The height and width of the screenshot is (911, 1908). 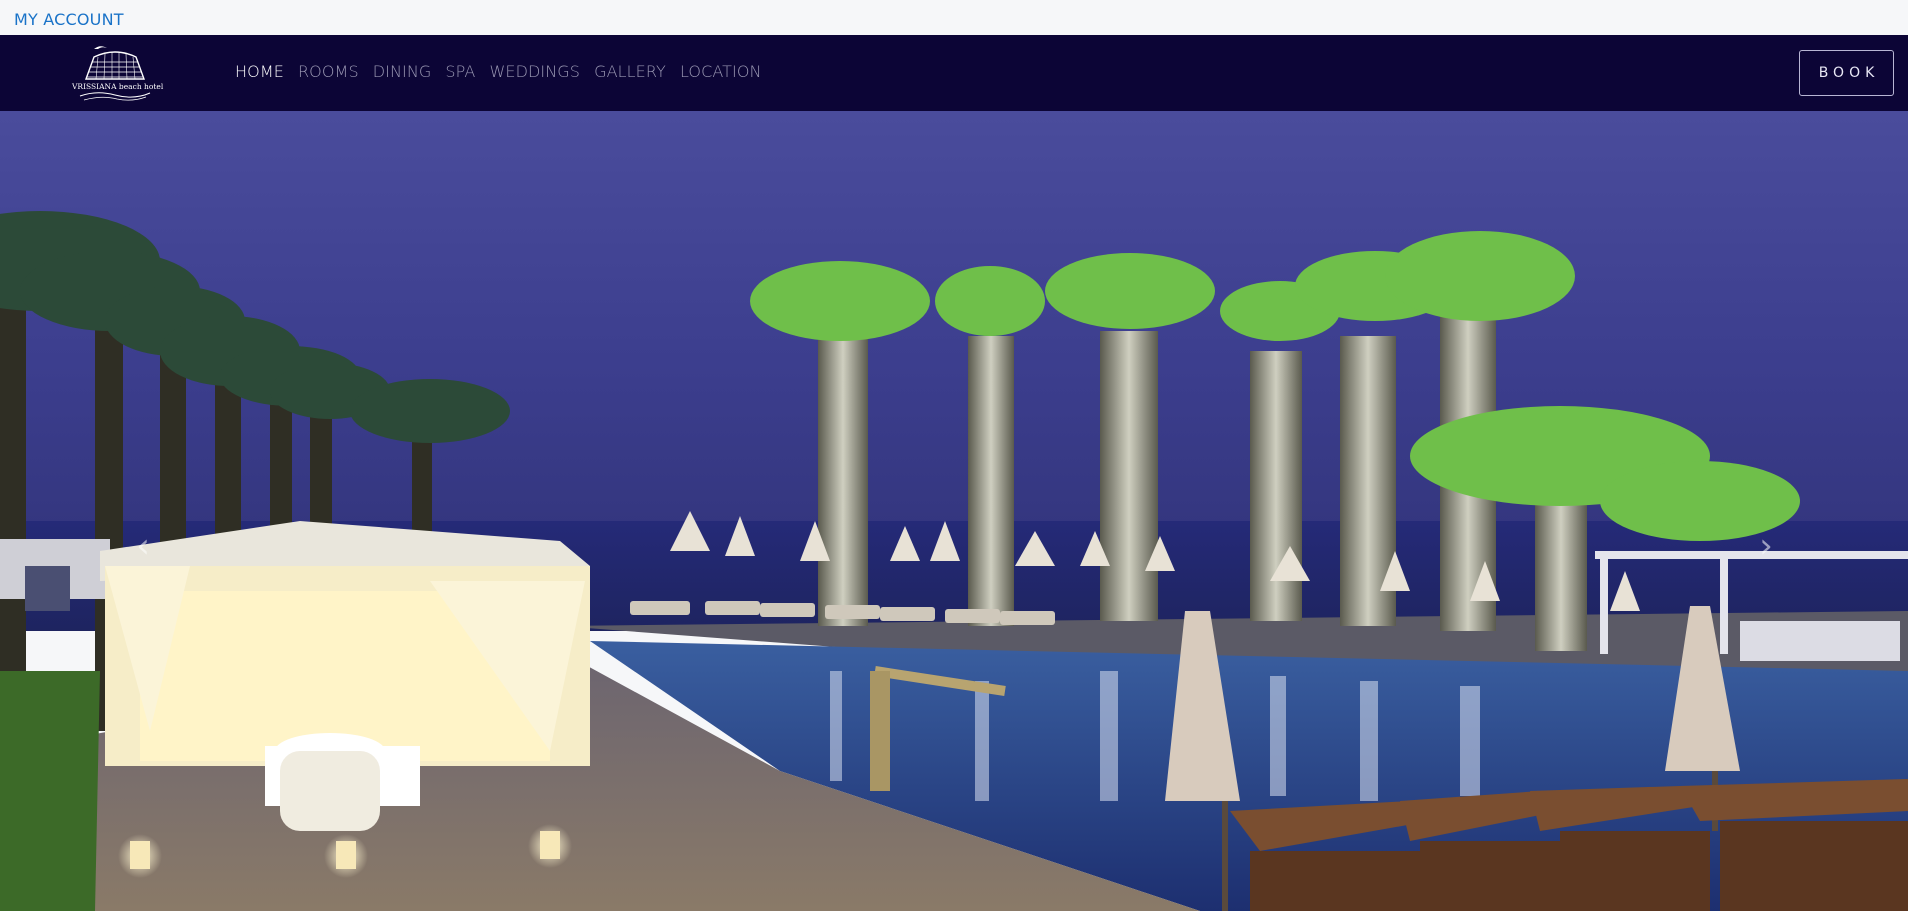 I want to click on hotel-building-icon, so click(x=115, y=73).